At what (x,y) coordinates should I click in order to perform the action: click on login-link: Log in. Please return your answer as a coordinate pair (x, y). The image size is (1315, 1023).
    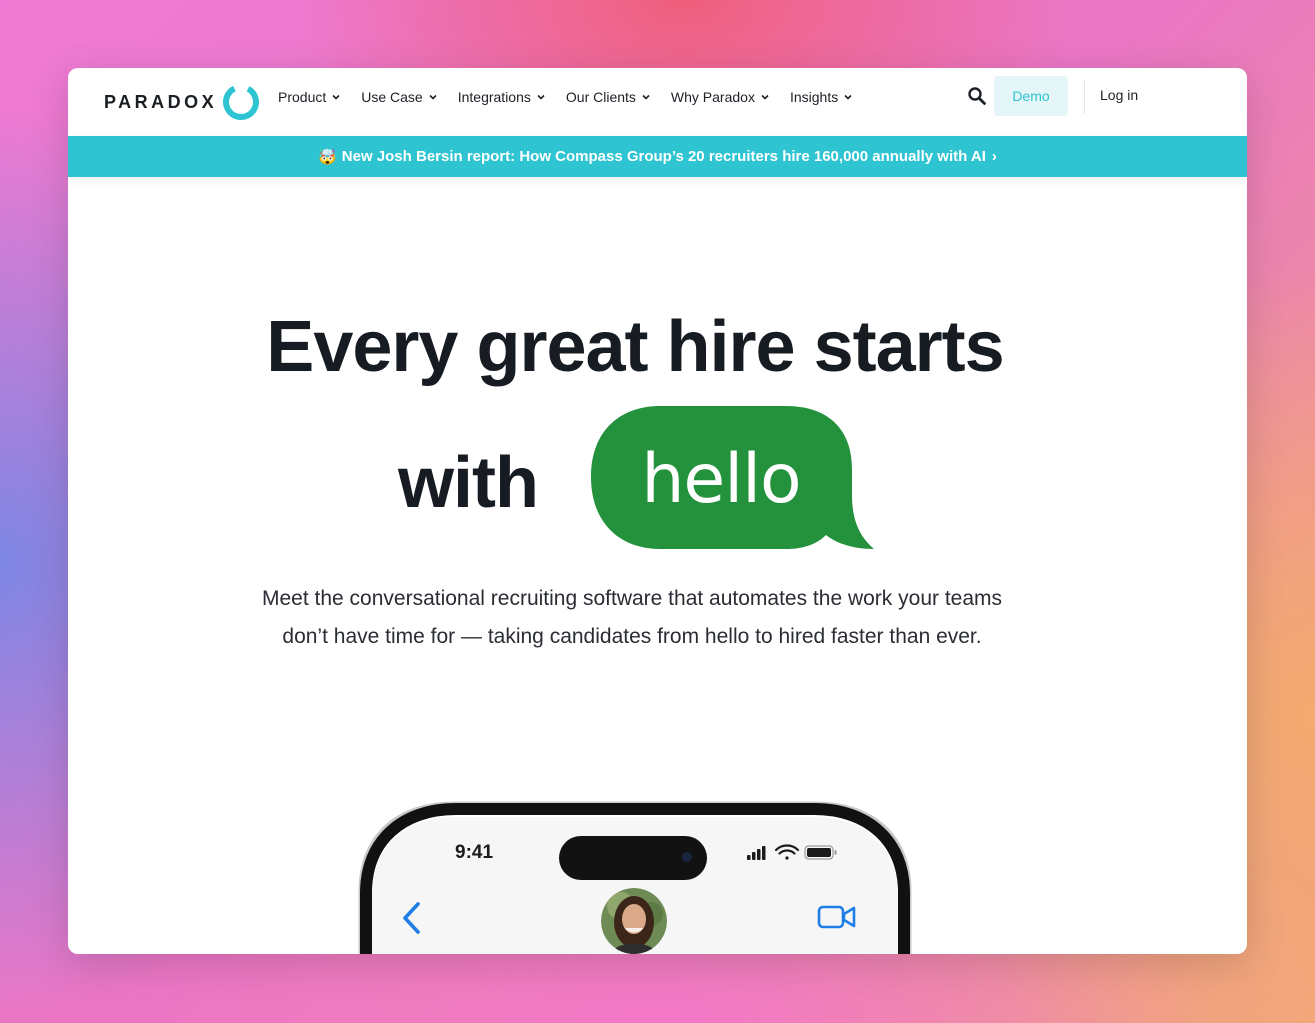
    Looking at the image, I should click on (1119, 95).